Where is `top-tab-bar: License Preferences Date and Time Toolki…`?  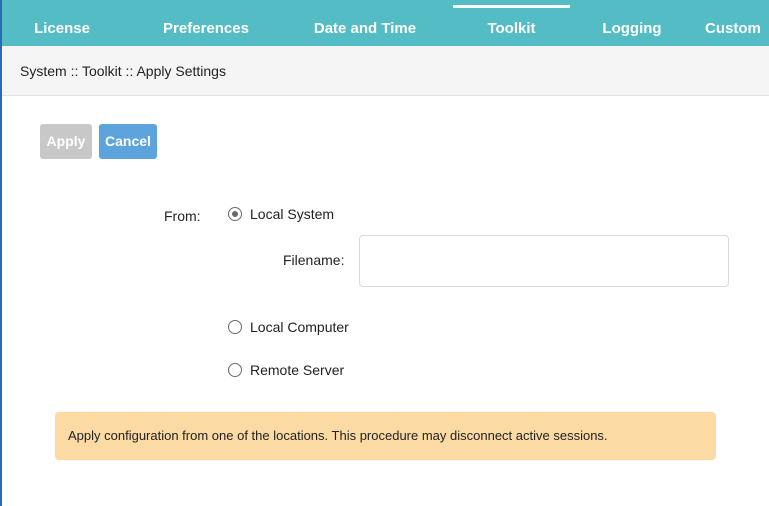
top-tab-bar: License Preferences Date and Time Toolki… is located at coordinates (385, 23).